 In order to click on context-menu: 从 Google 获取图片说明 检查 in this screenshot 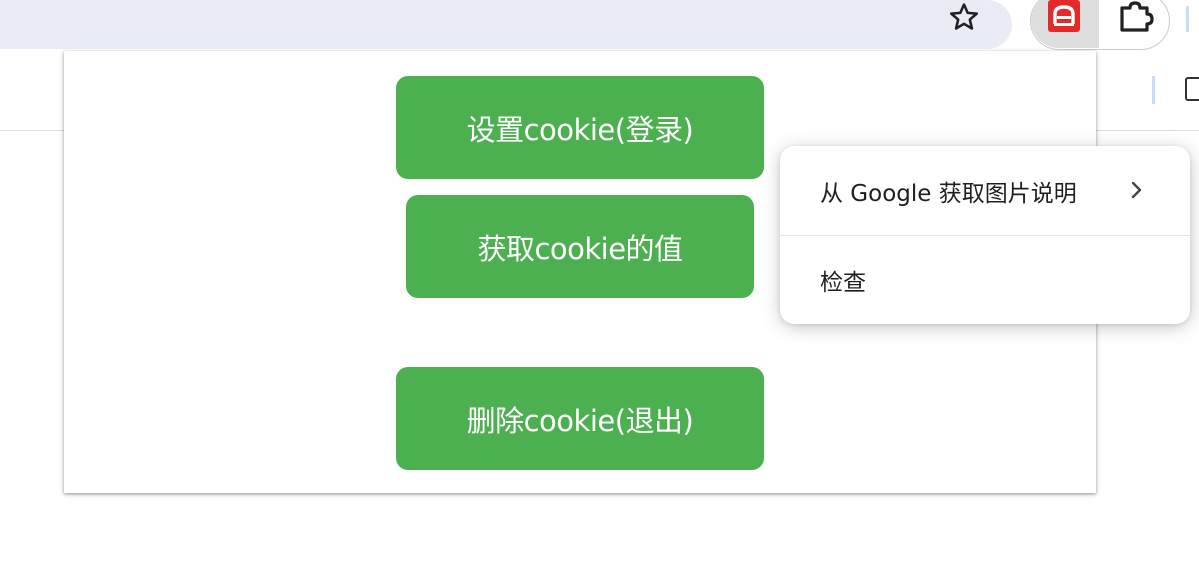, I will do `click(985, 235)`.